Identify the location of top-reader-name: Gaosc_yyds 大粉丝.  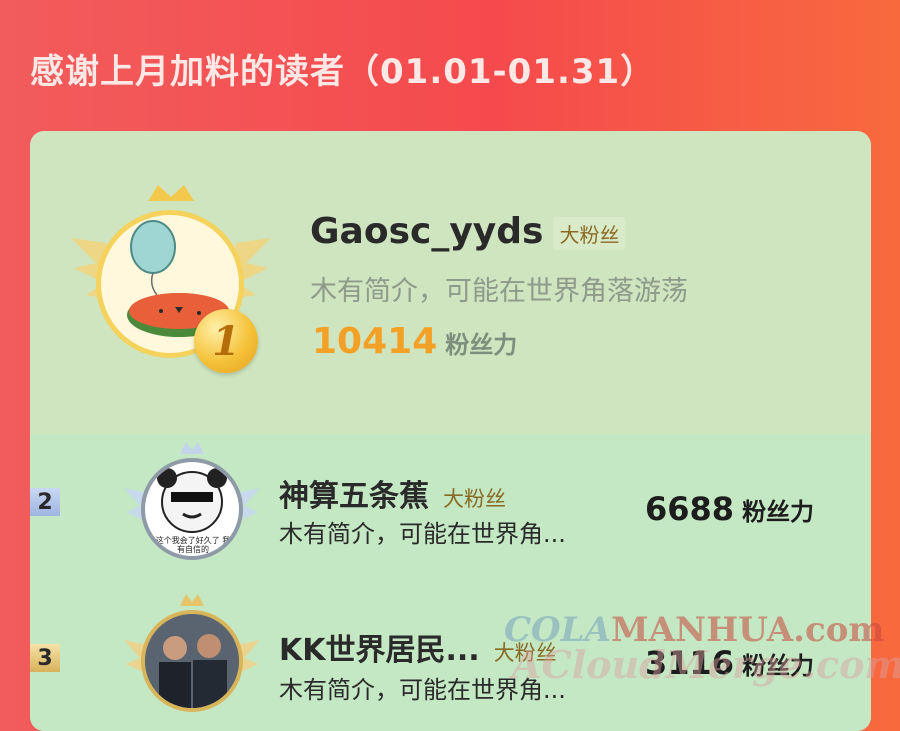
(468, 231).